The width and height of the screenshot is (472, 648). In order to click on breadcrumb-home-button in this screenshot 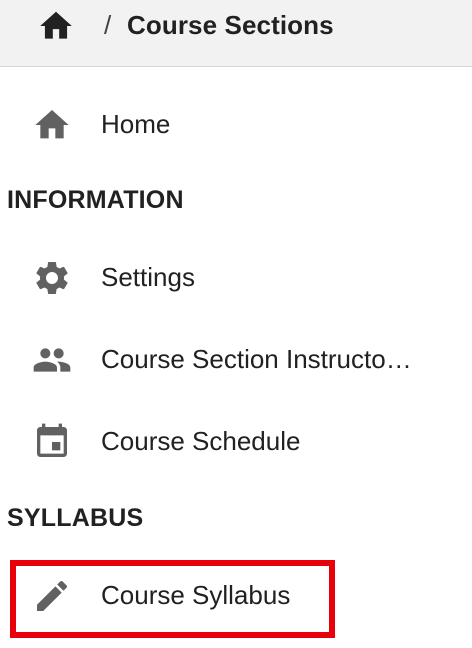, I will do `click(56, 26)`.